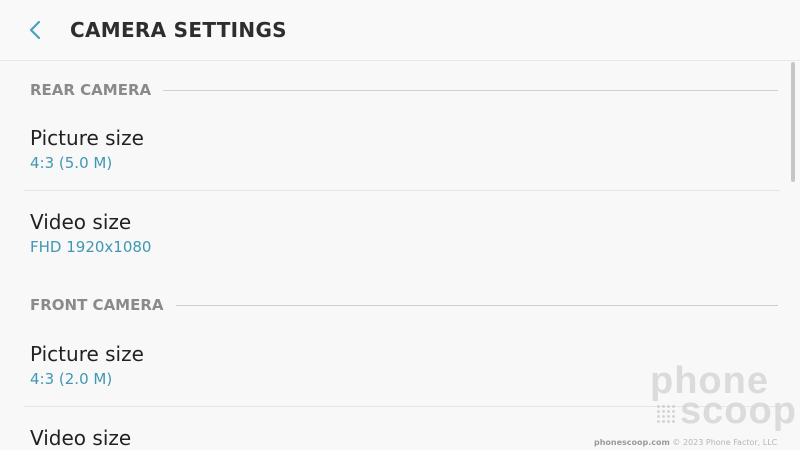  What do you see at coordinates (178, 30) in the screenshot?
I see `page-title: CAMERA SETTINGS` at bounding box center [178, 30].